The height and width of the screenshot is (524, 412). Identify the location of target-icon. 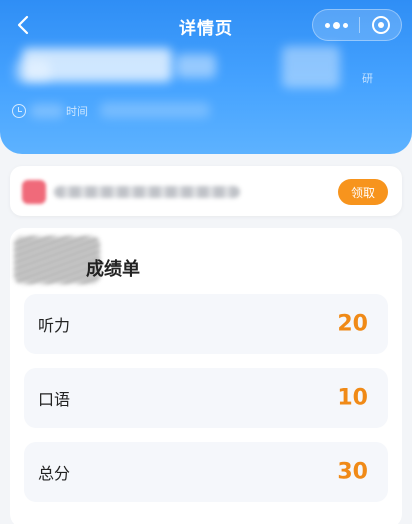
(380, 25).